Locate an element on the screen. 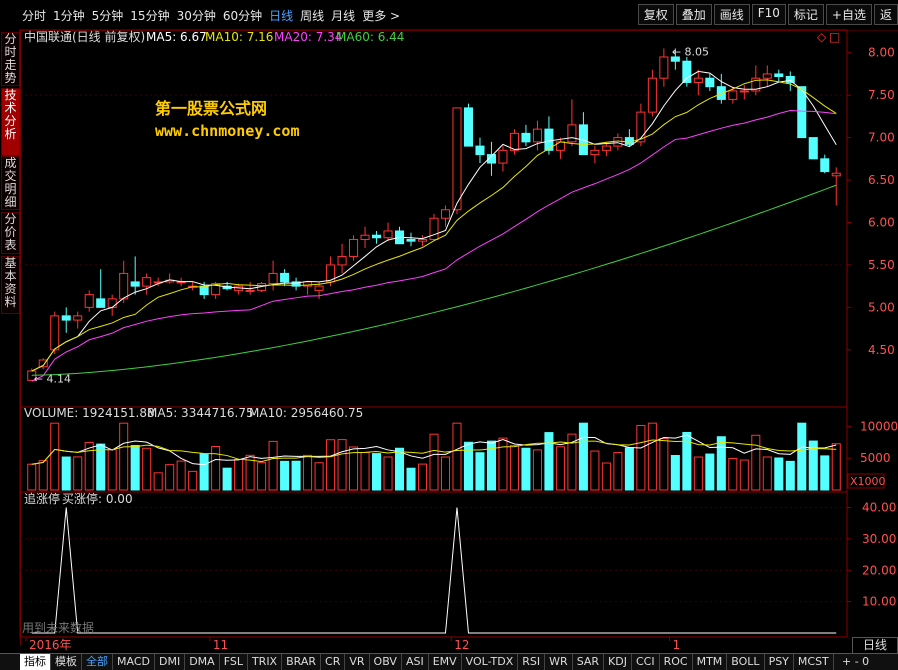  diamond-icon: ◇ is located at coordinates (822, 37).